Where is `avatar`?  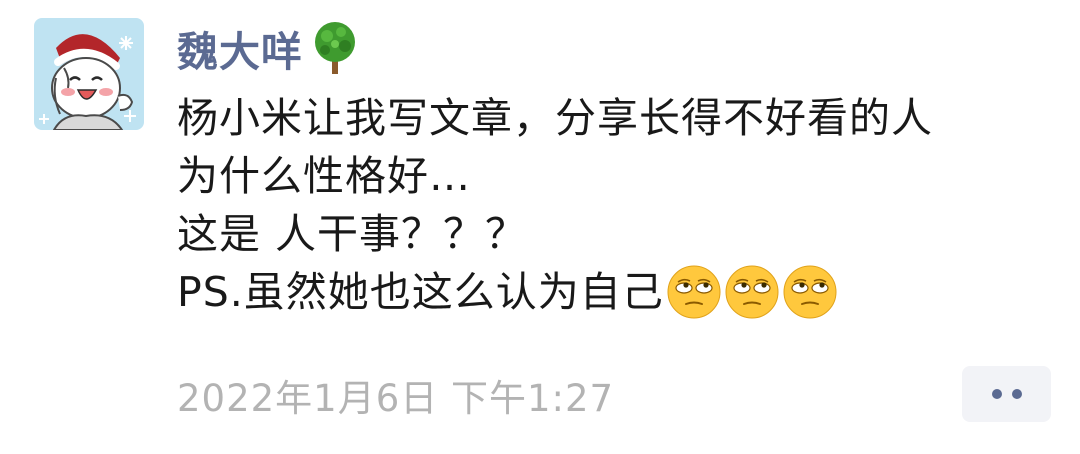
avatar is located at coordinates (89, 74).